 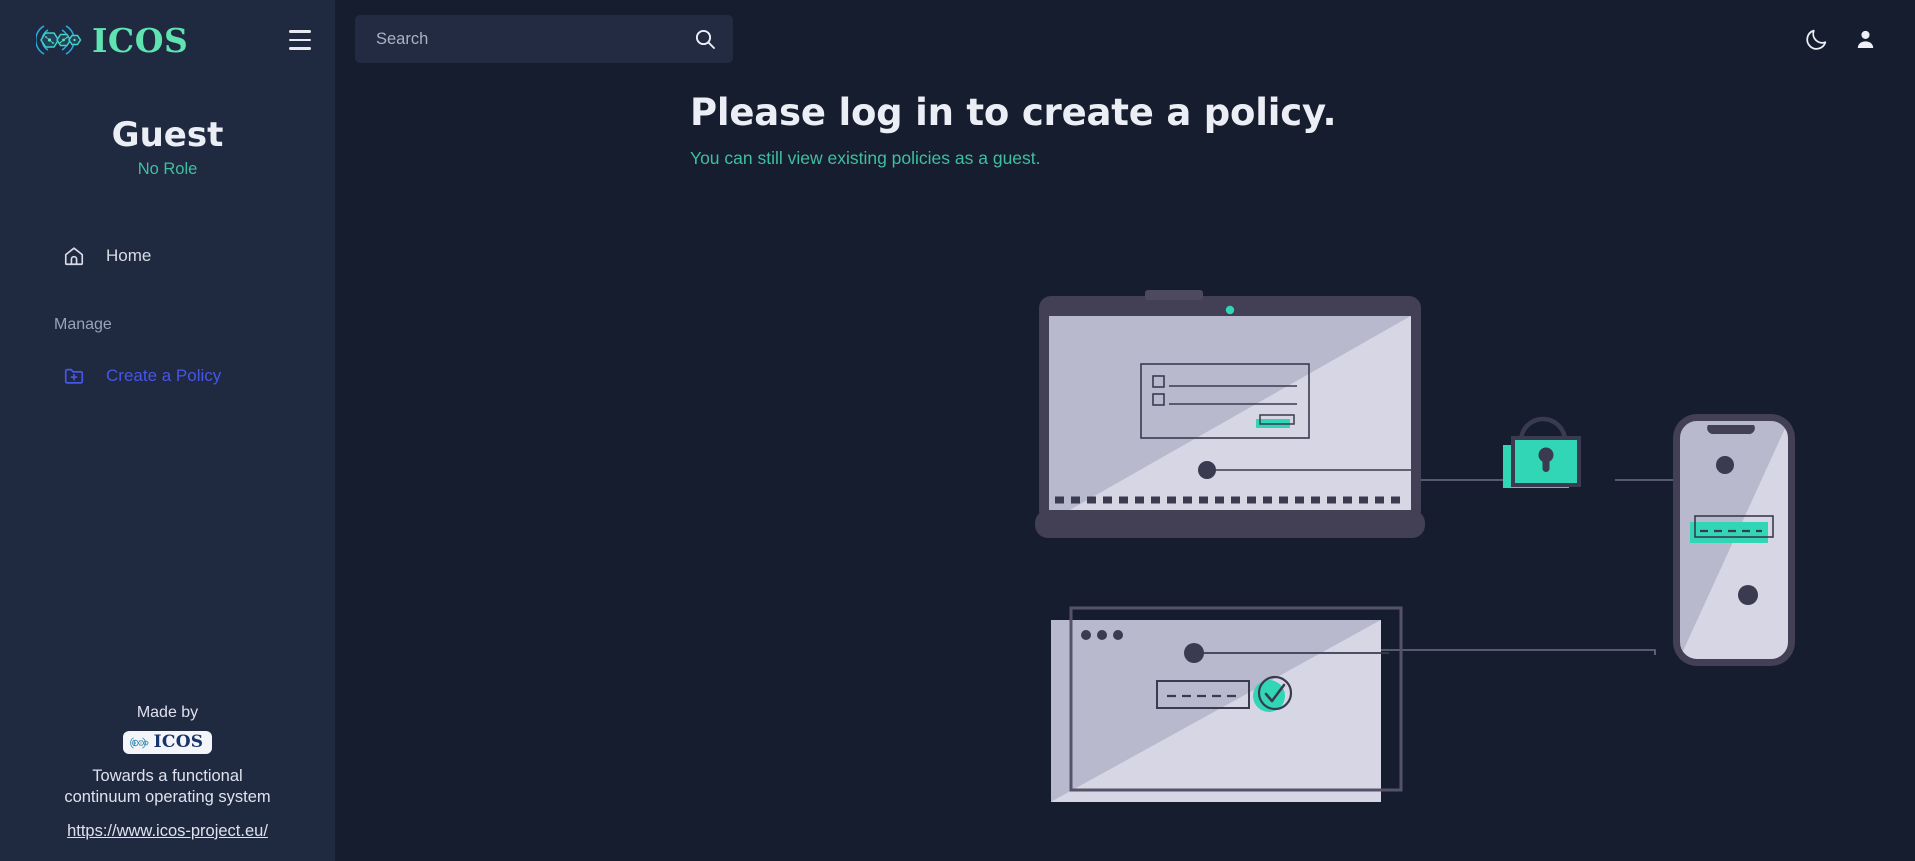 I want to click on person-icon, so click(x=1865, y=39).